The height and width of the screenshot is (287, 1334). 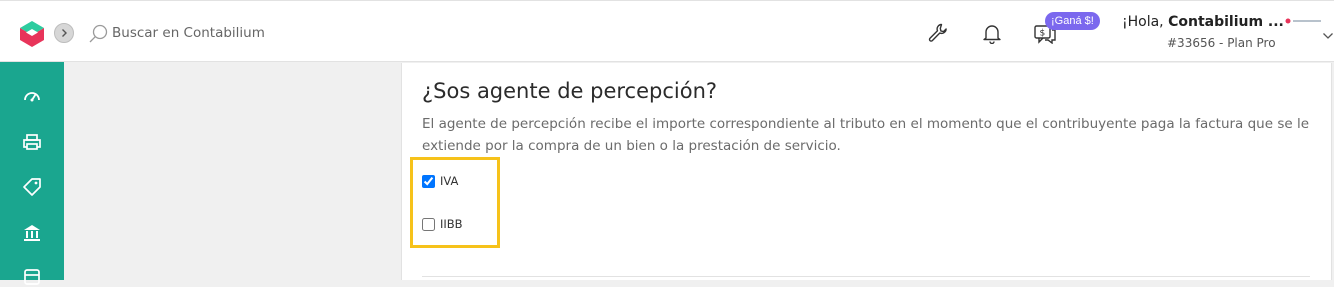 I want to click on company-logo-icon, so click(x=1303, y=21).